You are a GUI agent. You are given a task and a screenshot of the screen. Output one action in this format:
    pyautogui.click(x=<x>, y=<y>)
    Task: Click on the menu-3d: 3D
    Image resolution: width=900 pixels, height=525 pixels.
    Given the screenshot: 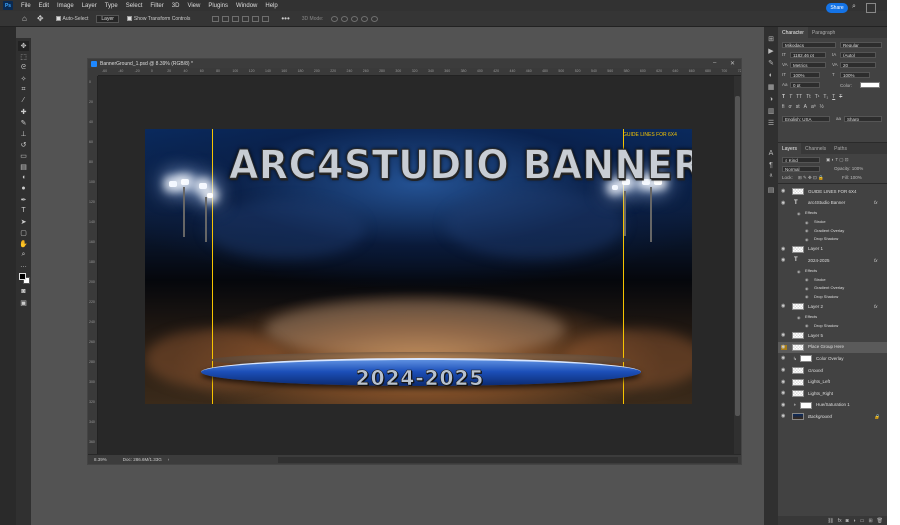 What is the action you would take?
    pyautogui.click(x=176, y=6)
    